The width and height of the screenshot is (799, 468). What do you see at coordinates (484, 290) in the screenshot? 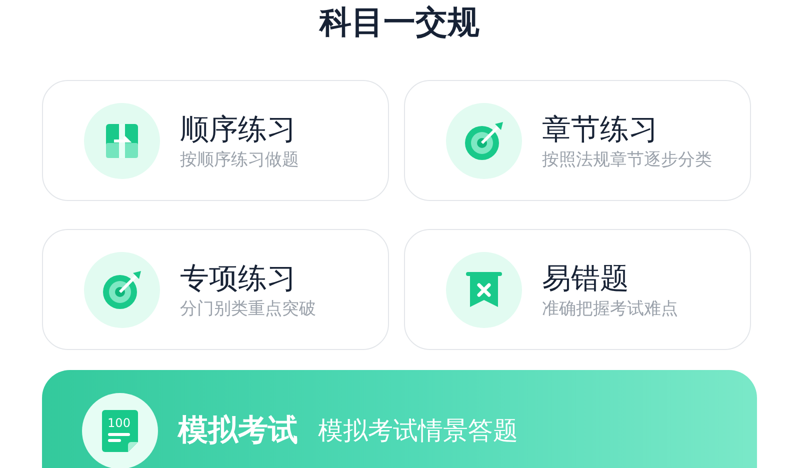
I see `bookmark-icon` at bounding box center [484, 290].